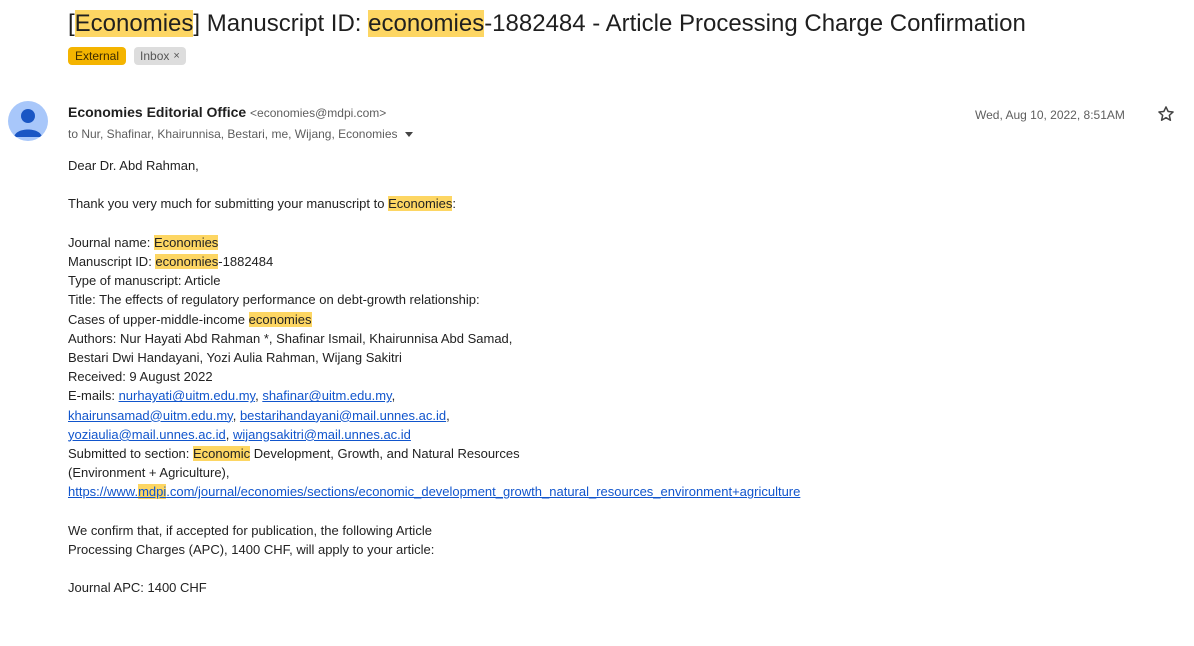 This screenshot has height=646, width=1194. I want to click on email-date: Wed, Aug 10, 2022, 8:51AM, so click(1050, 115).